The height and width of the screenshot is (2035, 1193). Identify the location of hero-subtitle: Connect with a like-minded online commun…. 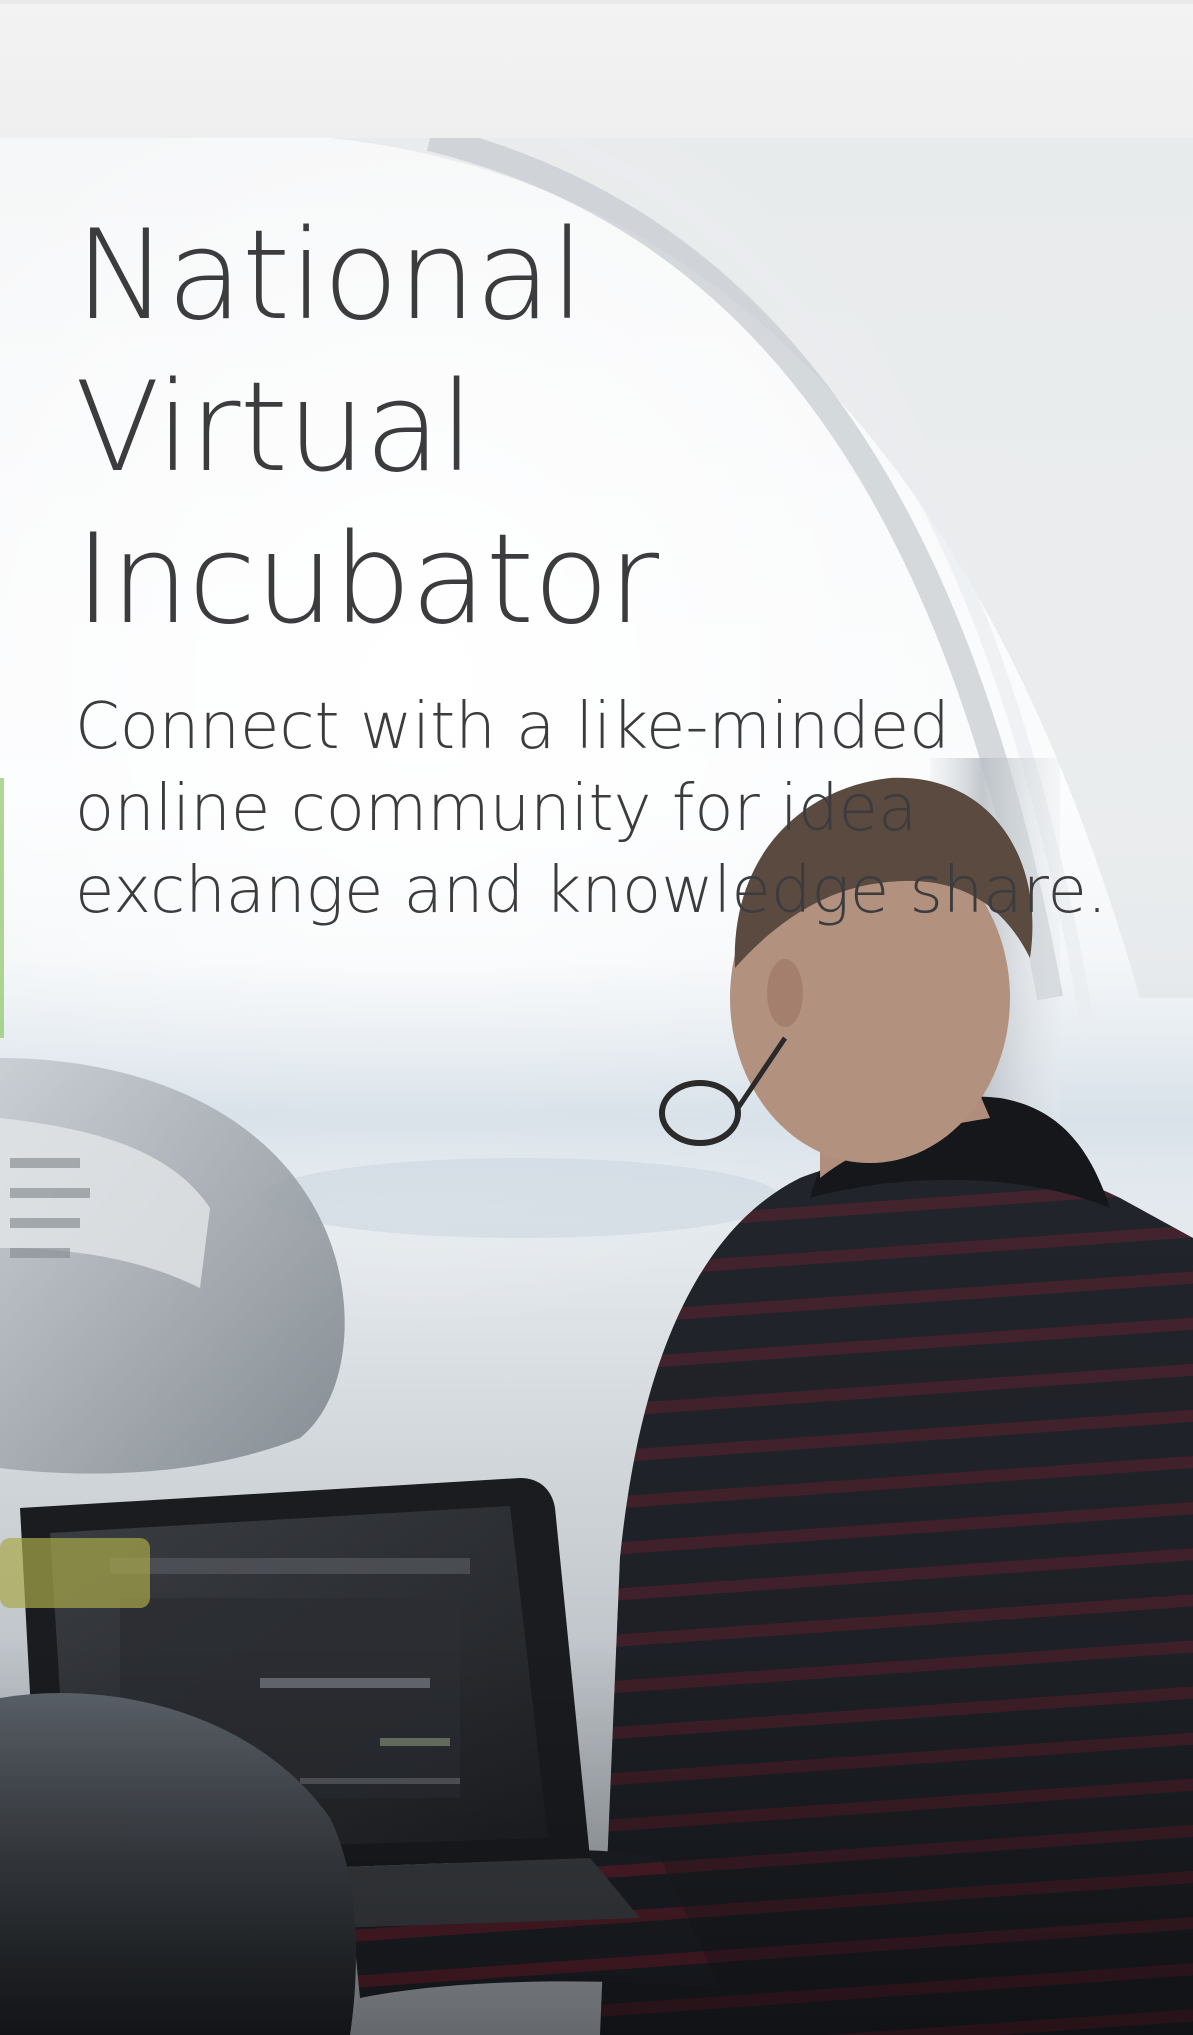
(591, 809).